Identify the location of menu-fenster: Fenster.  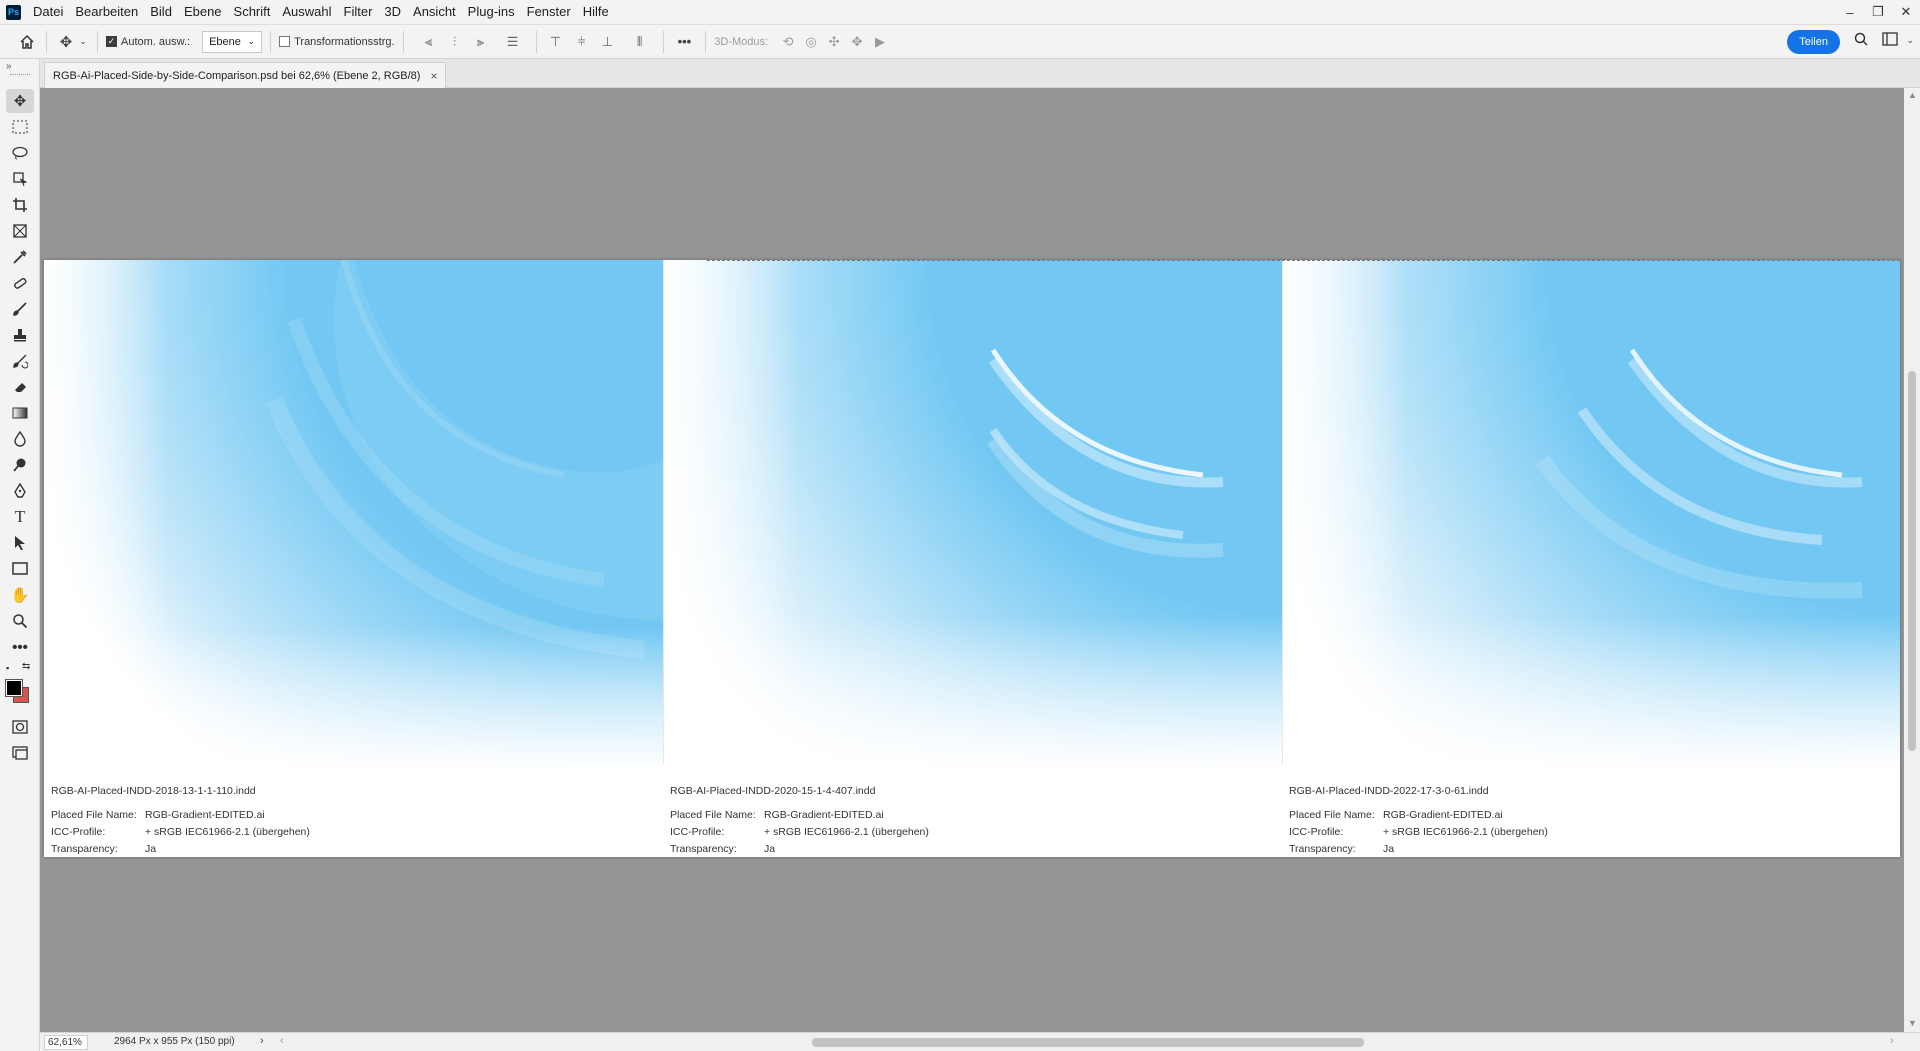
(549, 12).